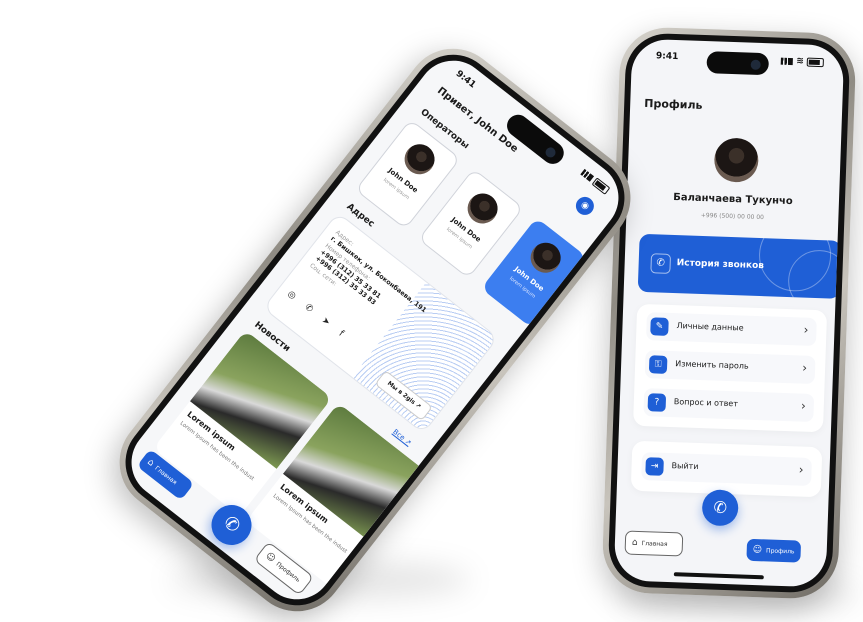  I want to click on logout-button: ⇥ Выйти ›, so click(726, 469).